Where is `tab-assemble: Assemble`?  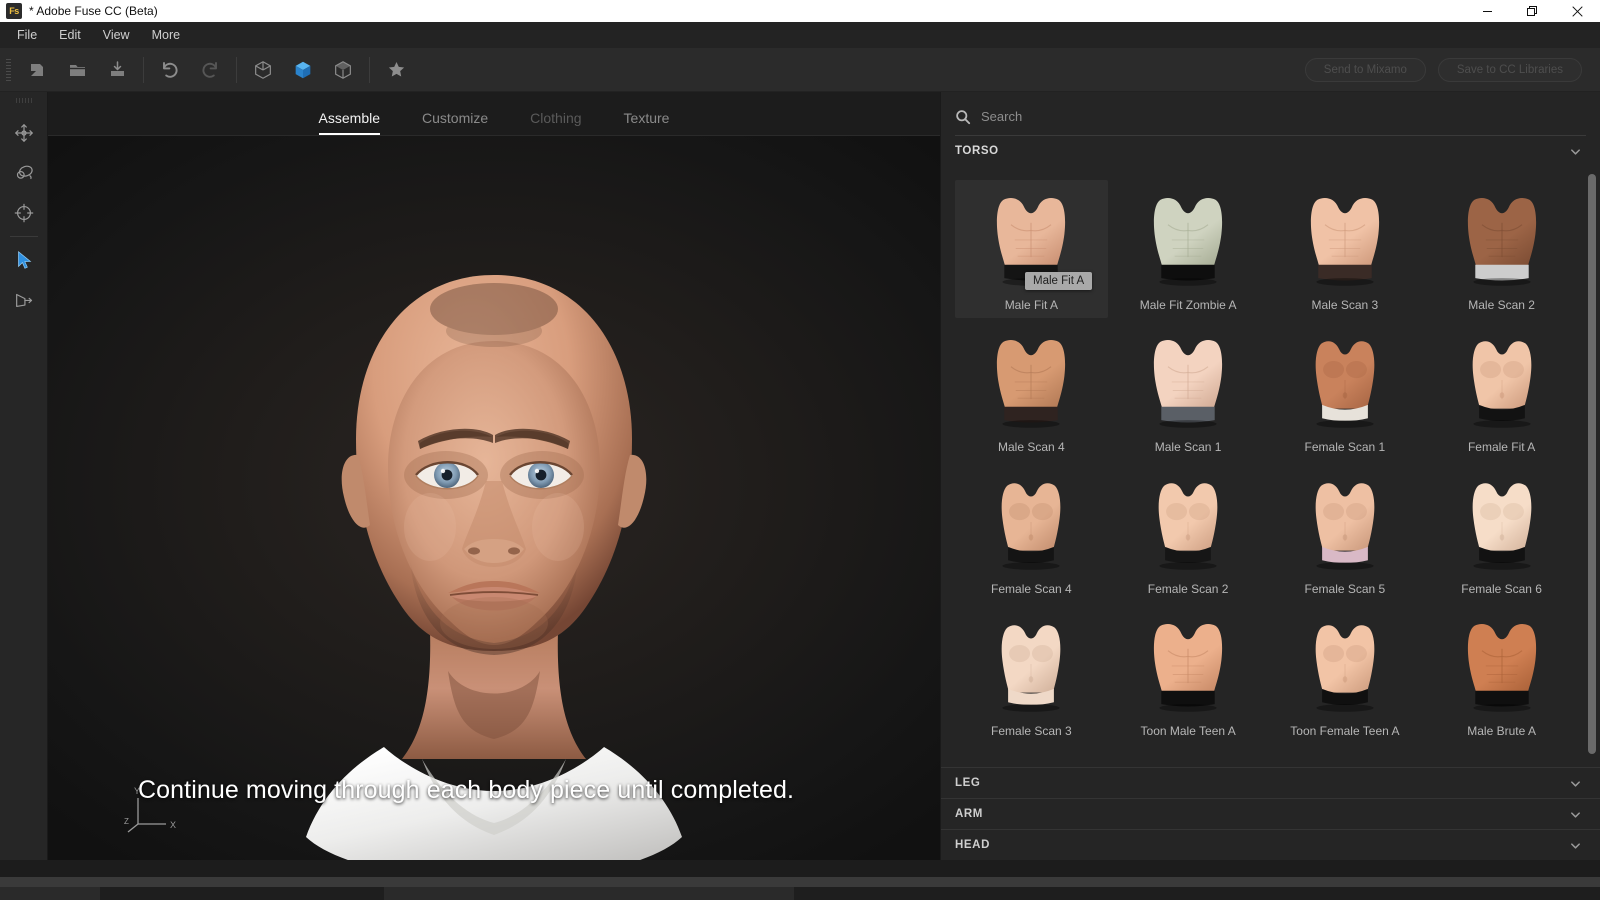 tab-assemble: Assemble is located at coordinates (349, 122).